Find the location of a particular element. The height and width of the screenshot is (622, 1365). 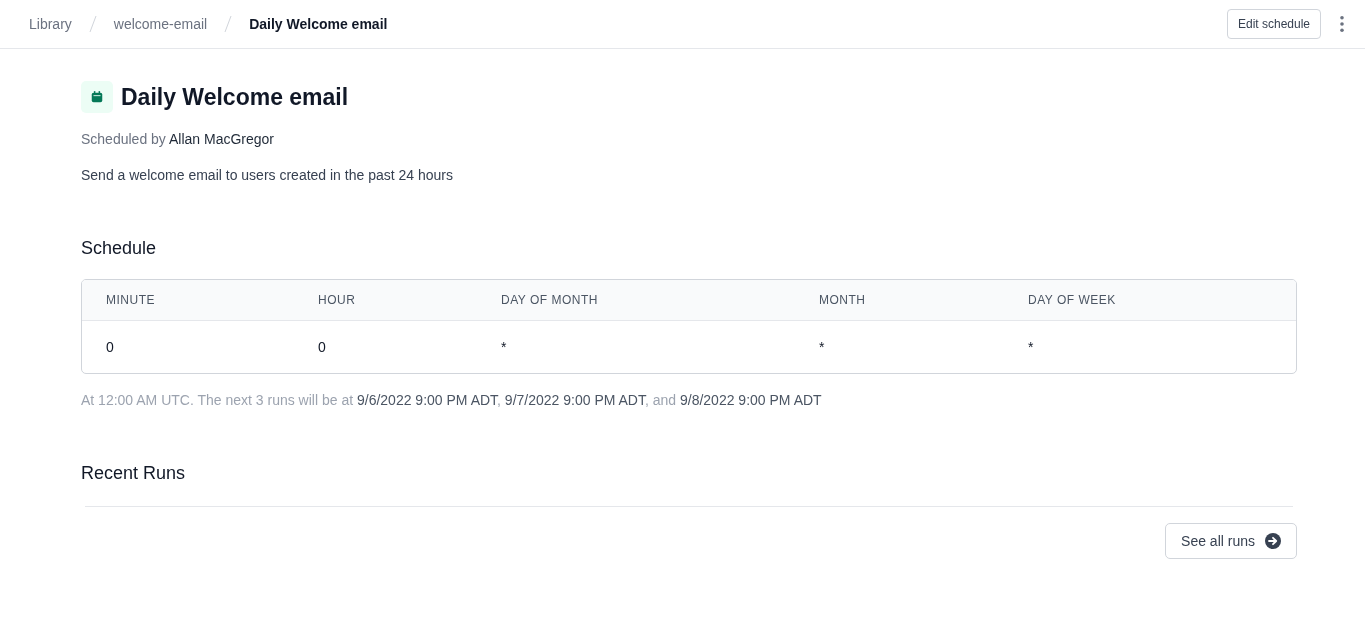

arrow-right-circle-icon is located at coordinates (1273, 541).